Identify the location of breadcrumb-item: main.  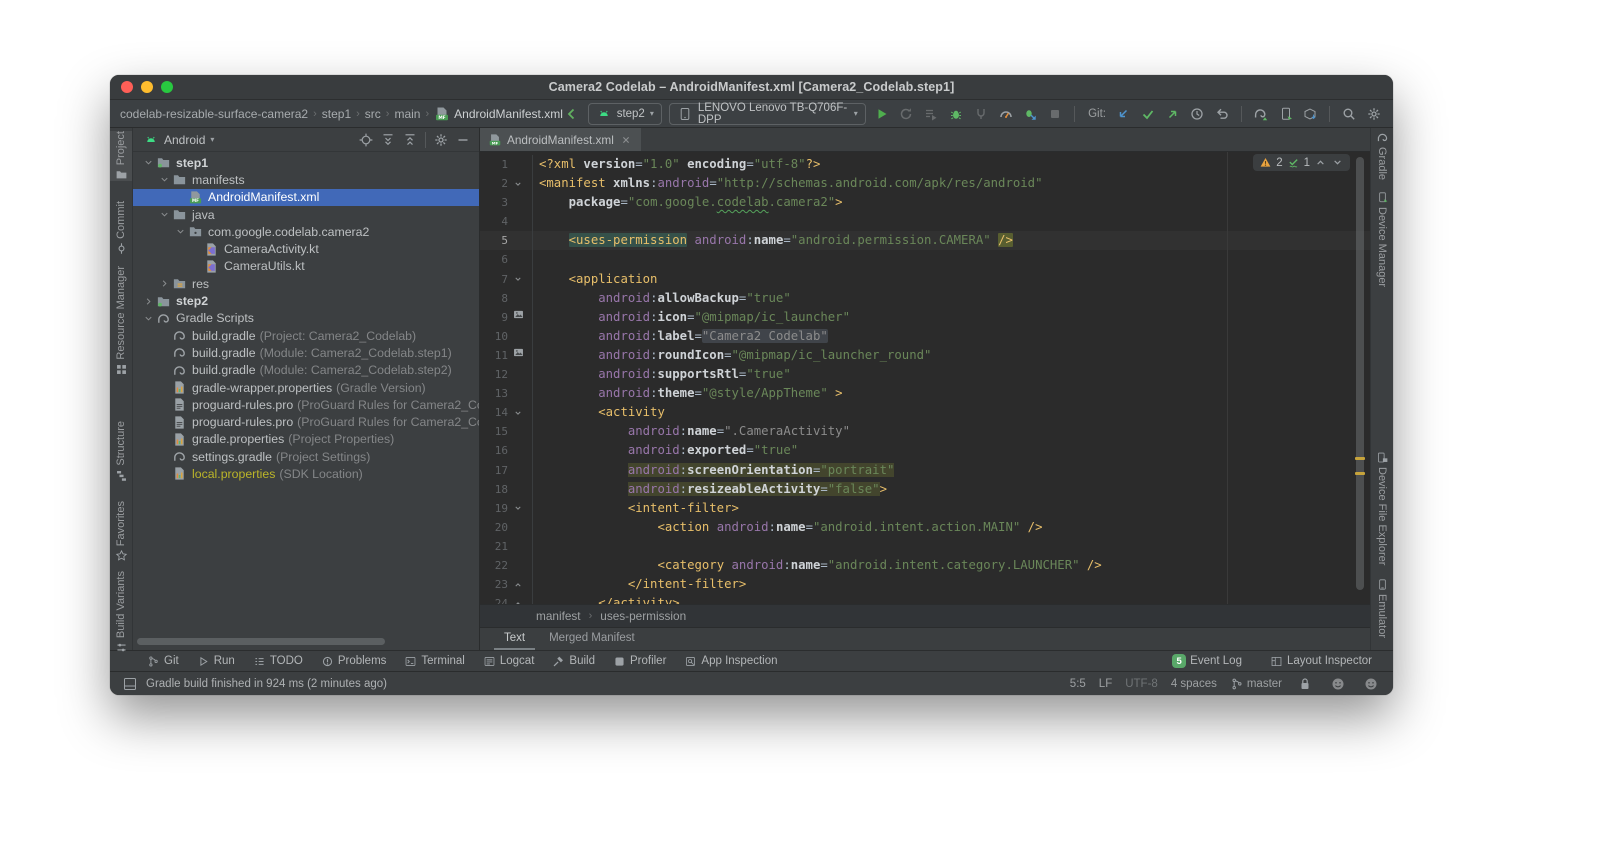
(407, 114).